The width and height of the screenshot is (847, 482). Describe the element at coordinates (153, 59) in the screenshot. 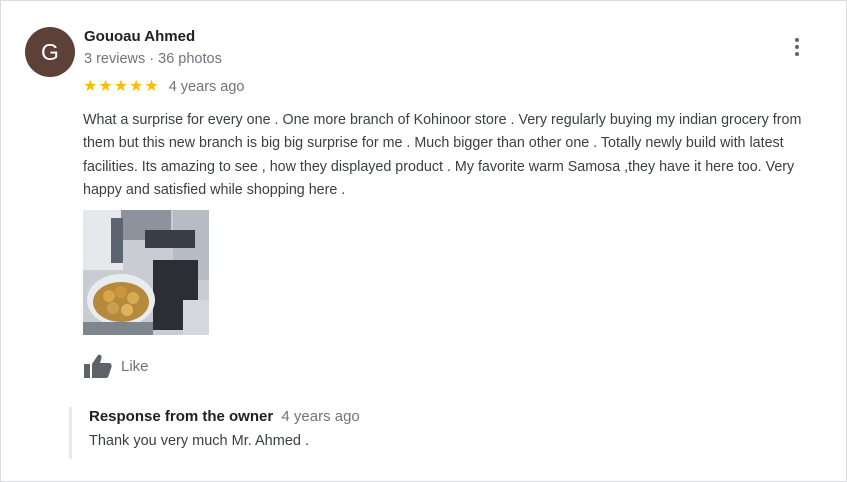

I see `author-meta: 3 reviews · 36 photos` at that location.